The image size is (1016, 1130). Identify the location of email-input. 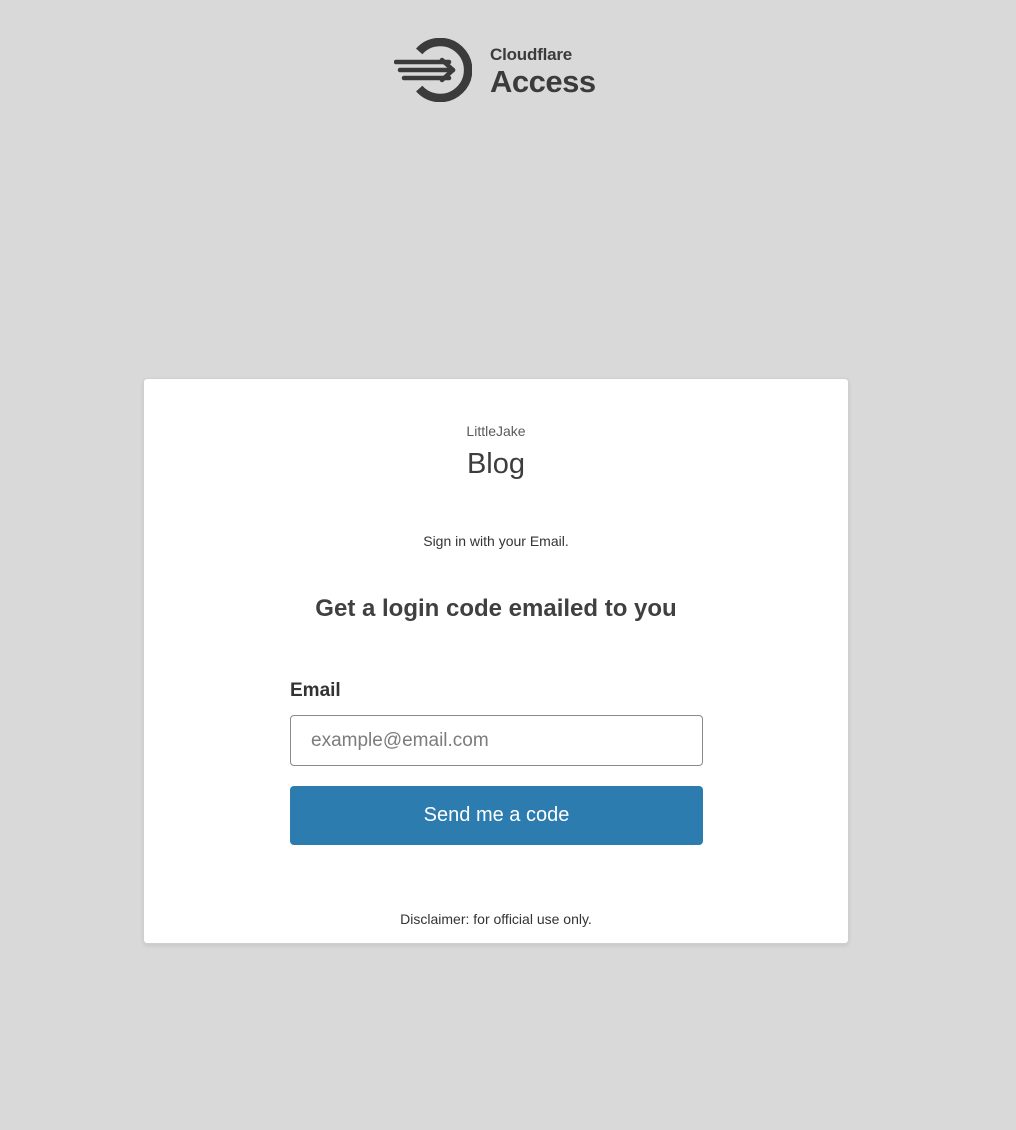
(496, 740).